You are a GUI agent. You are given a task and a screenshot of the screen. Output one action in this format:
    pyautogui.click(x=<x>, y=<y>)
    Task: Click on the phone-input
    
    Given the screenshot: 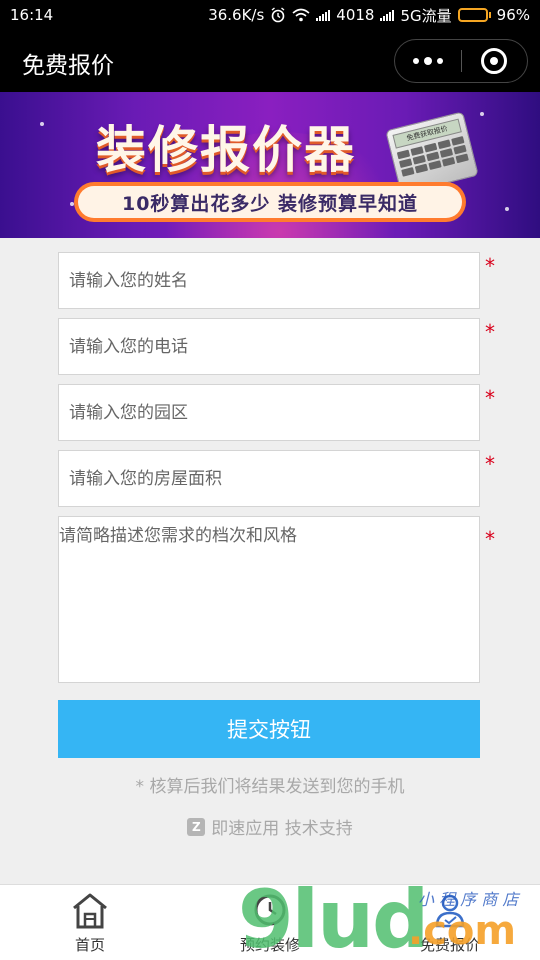 What is the action you would take?
    pyautogui.click(x=269, y=346)
    